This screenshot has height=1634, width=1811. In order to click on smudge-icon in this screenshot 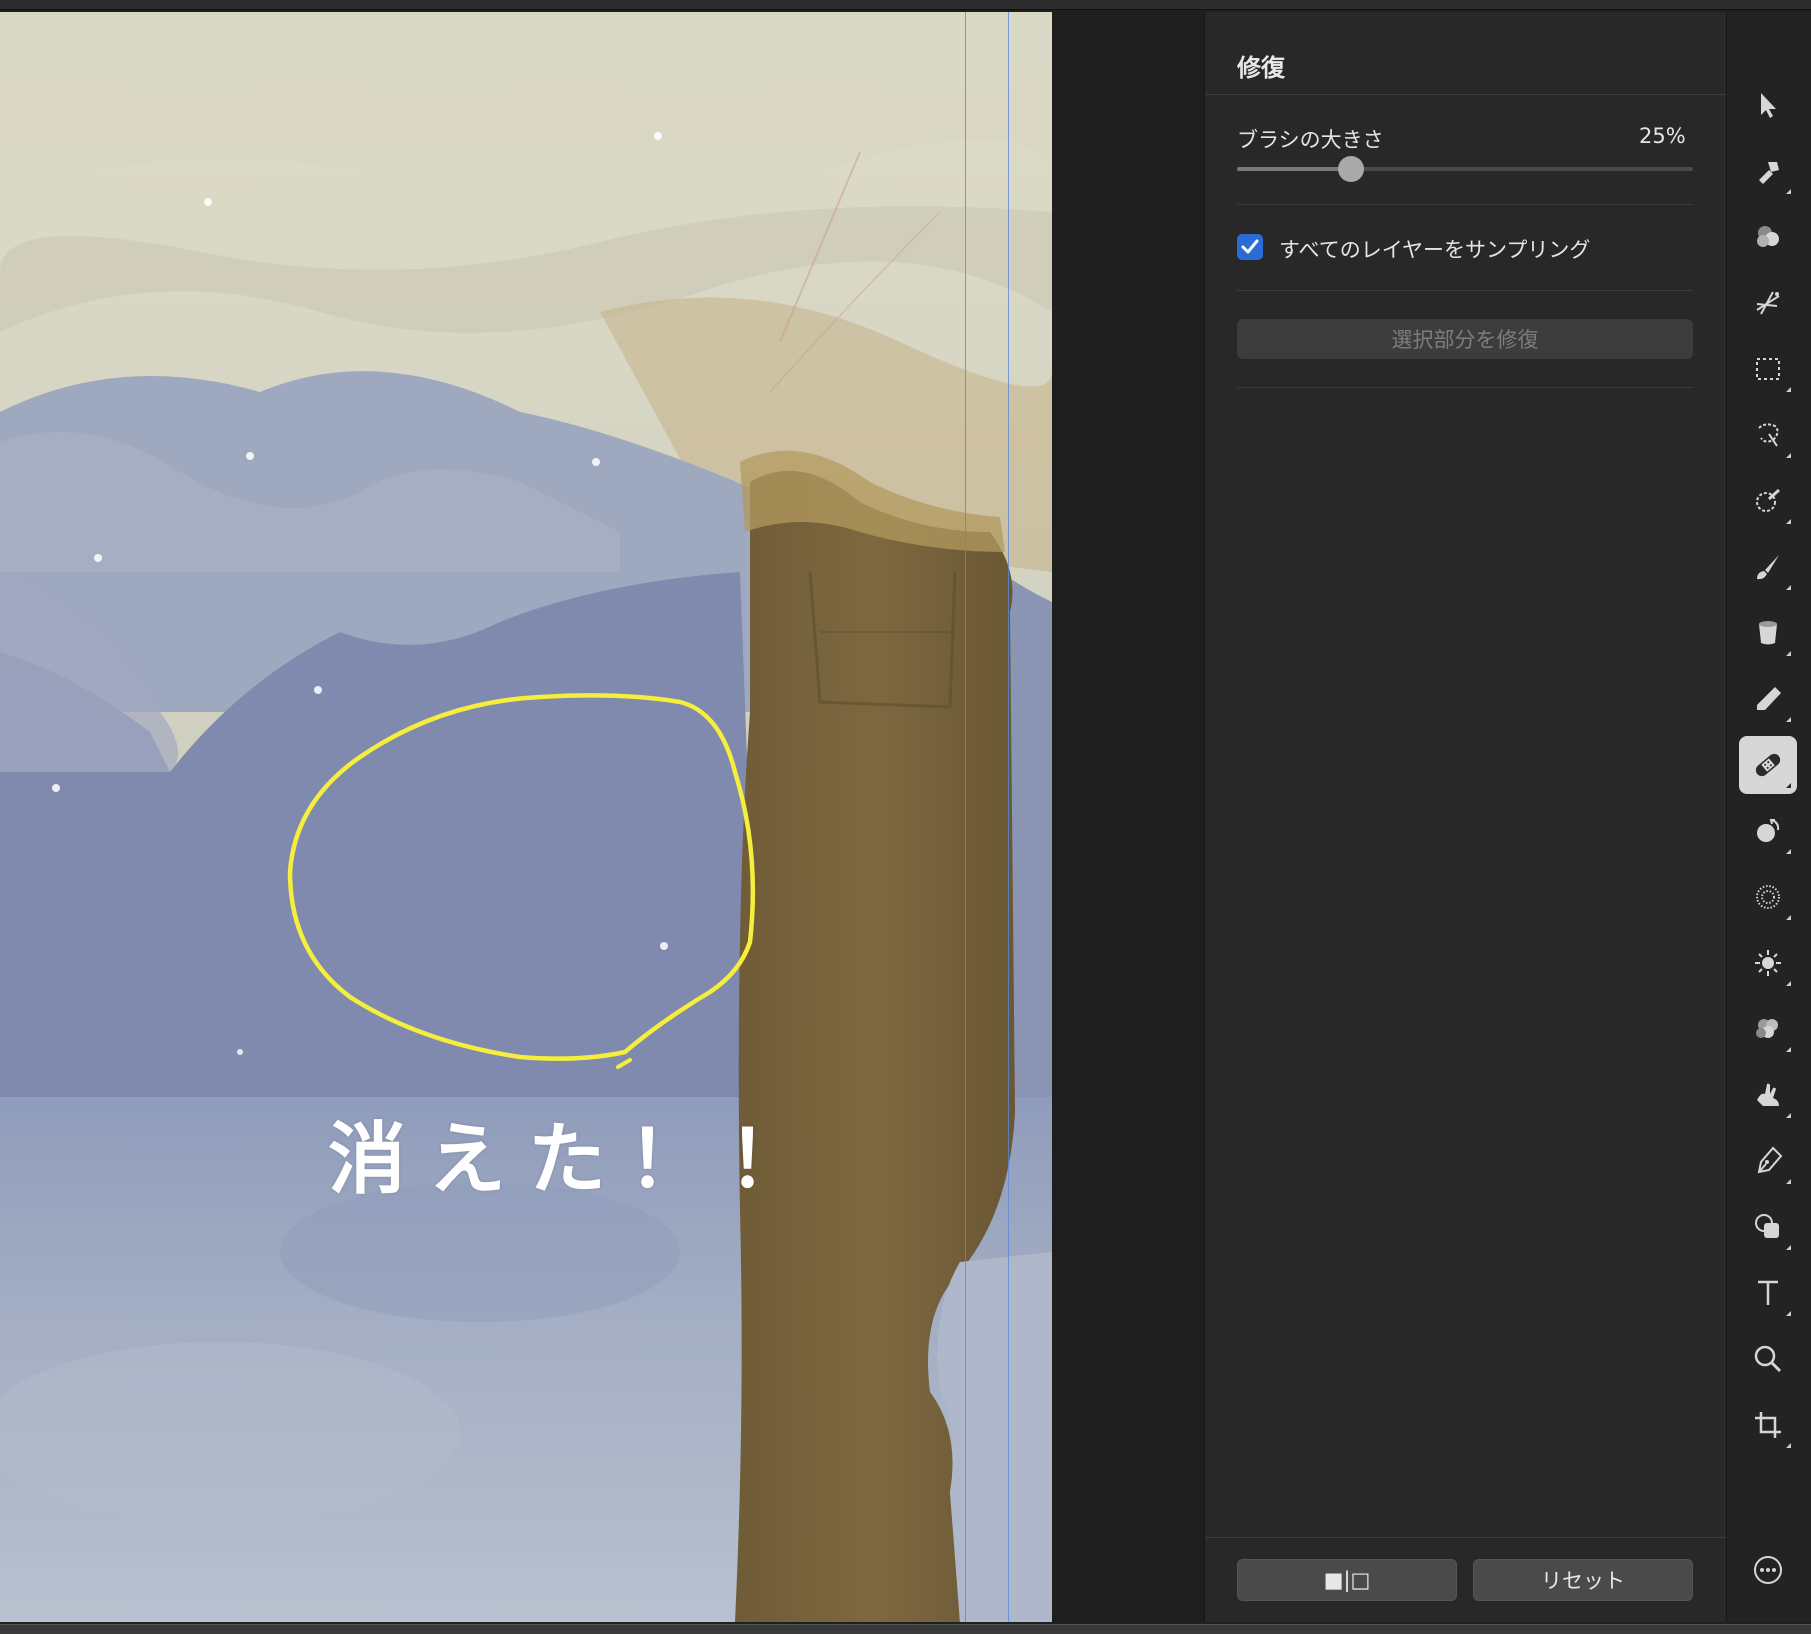, I will do `click(1768, 1094)`.